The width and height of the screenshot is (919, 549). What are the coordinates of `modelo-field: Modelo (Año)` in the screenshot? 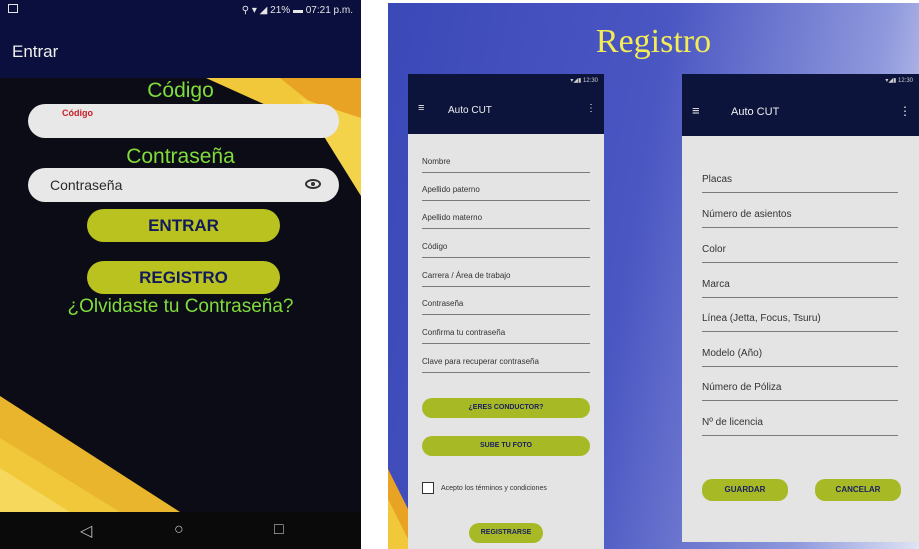 It's located at (800, 357).